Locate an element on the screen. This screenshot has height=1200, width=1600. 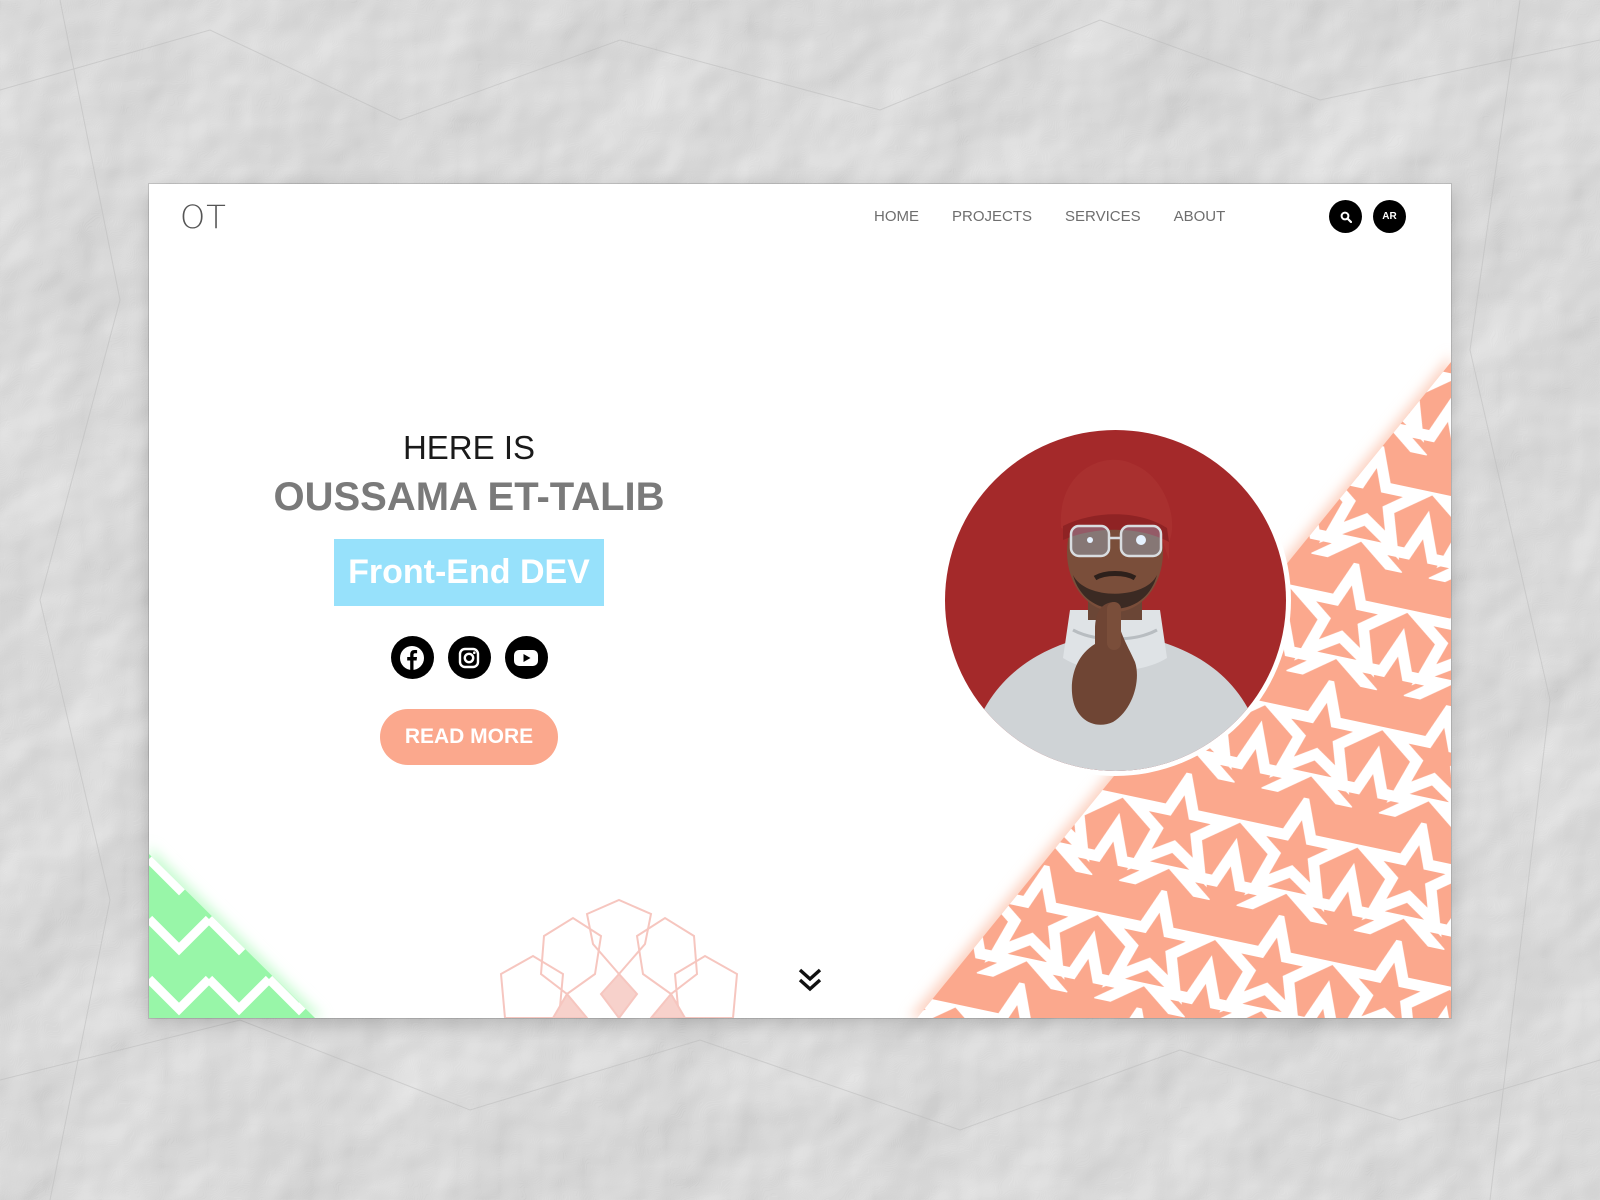
scroll-down-icon is located at coordinates (810, 980).